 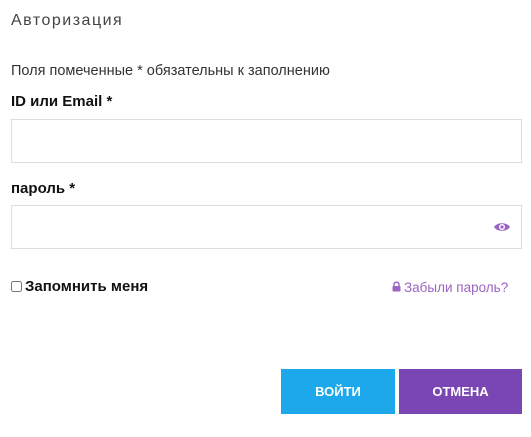 What do you see at coordinates (266, 141) in the screenshot?
I see `login-input` at bounding box center [266, 141].